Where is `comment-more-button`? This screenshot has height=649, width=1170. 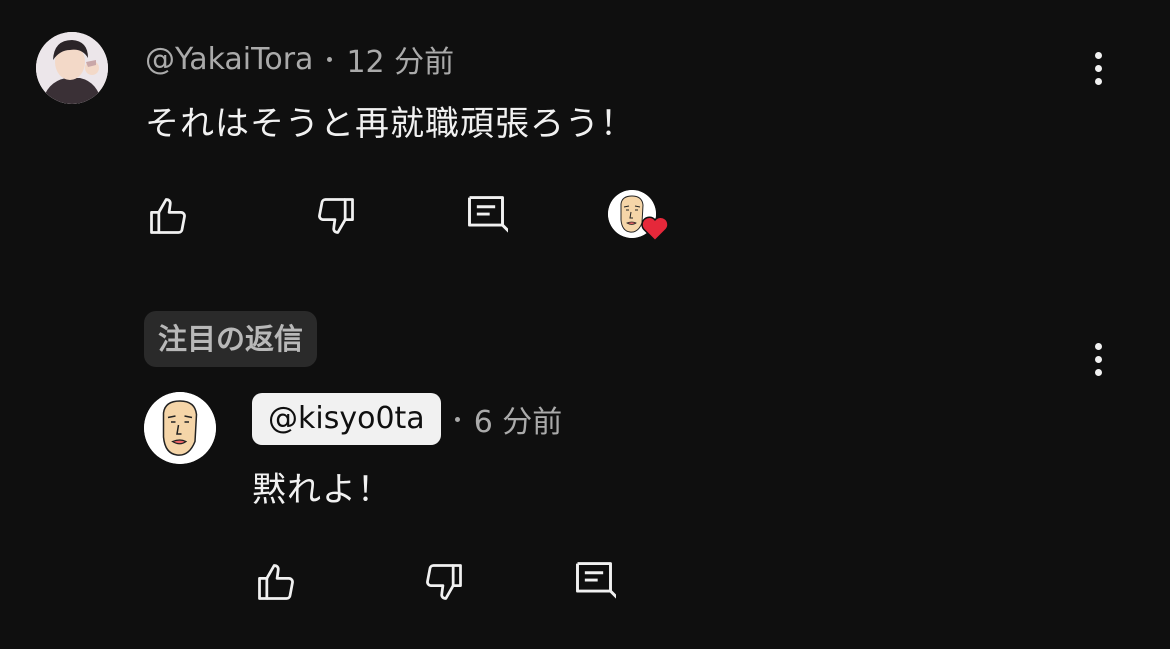
comment-more-button is located at coordinates (1098, 68).